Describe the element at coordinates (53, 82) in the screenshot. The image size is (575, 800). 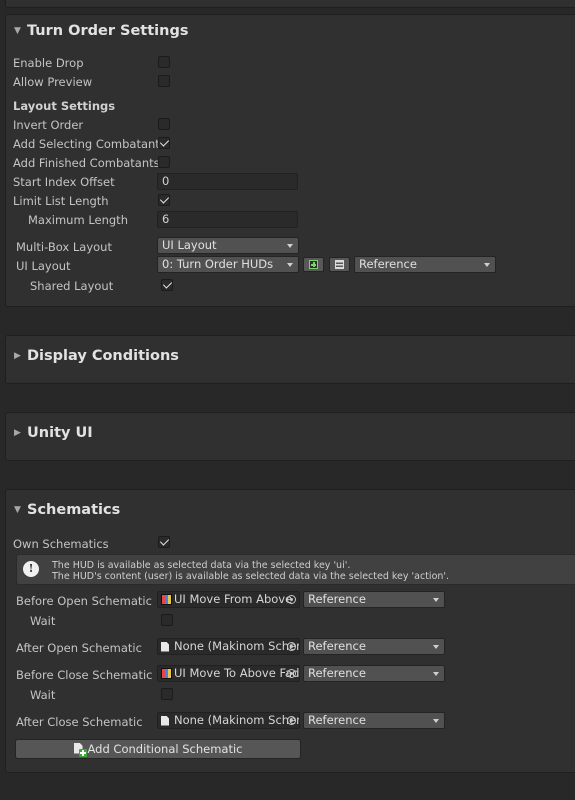
I see `allow-preview-label: Allow Preview` at that location.